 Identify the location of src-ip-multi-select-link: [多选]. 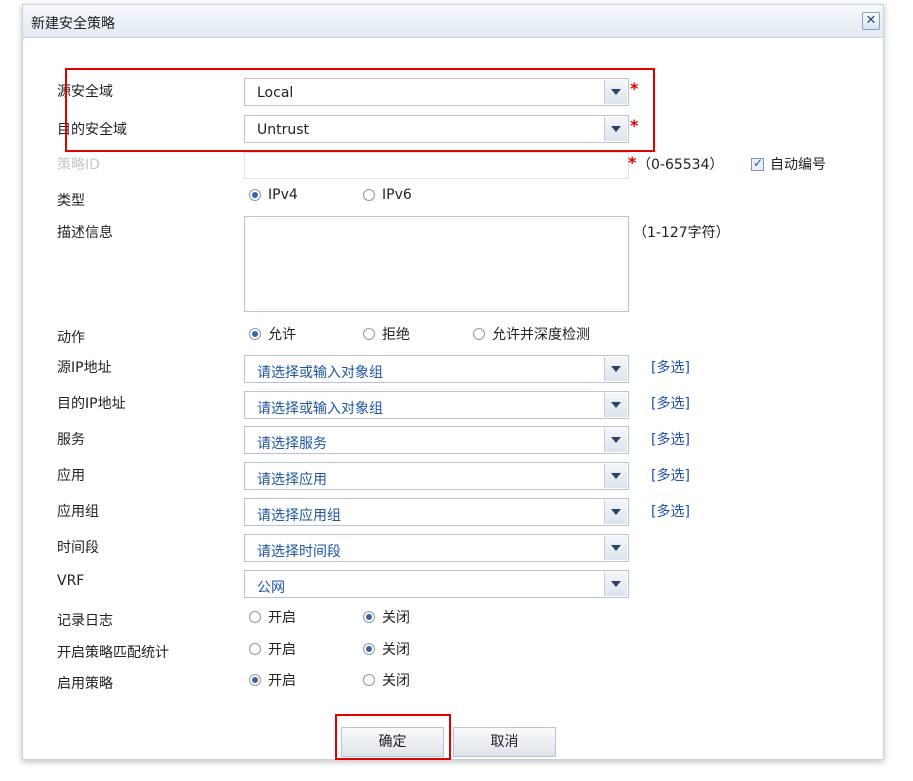
(670, 367).